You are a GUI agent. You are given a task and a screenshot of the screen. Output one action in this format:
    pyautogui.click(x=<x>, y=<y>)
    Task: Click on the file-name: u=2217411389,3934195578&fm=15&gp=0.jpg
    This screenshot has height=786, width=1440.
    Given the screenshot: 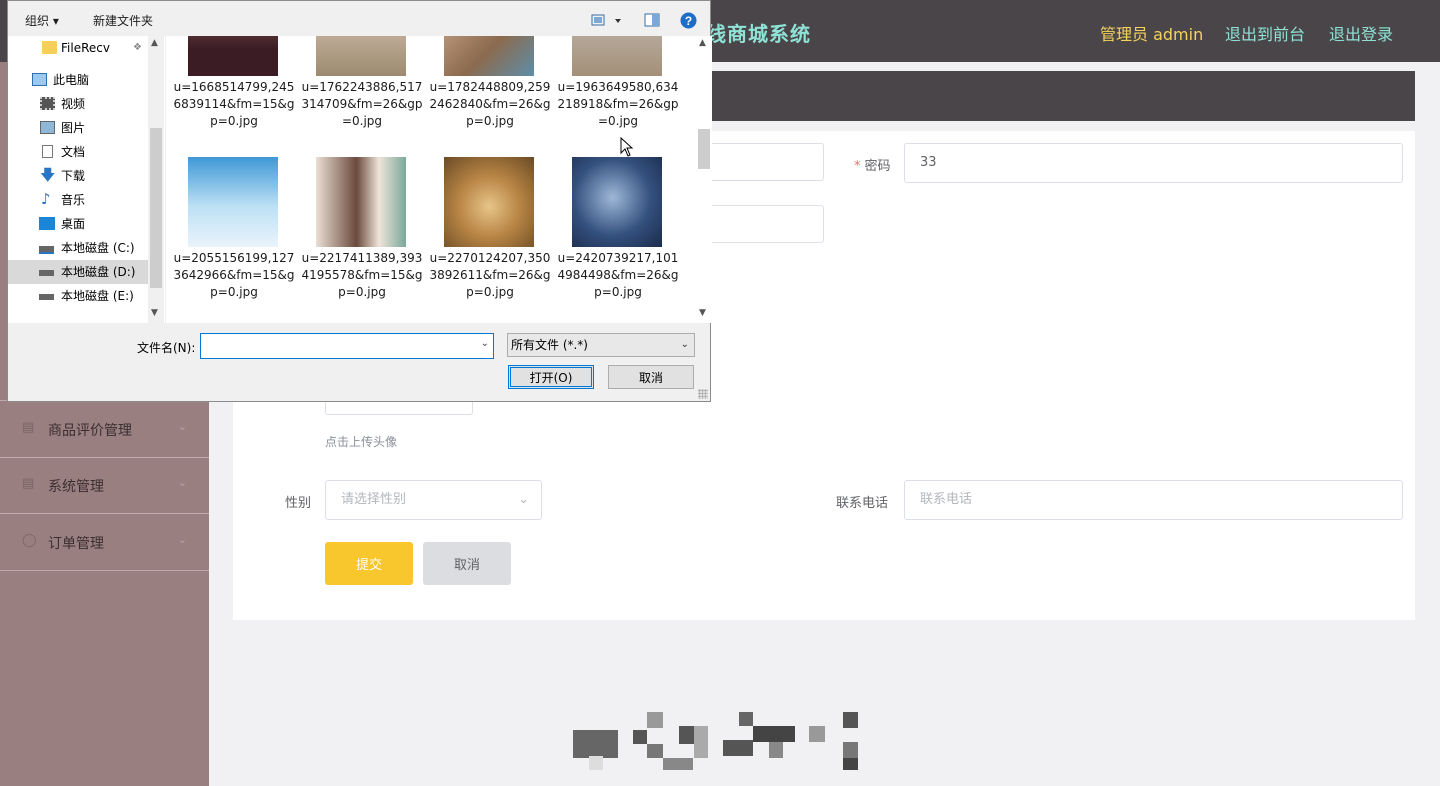 What is the action you would take?
    pyautogui.click(x=362, y=275)
    